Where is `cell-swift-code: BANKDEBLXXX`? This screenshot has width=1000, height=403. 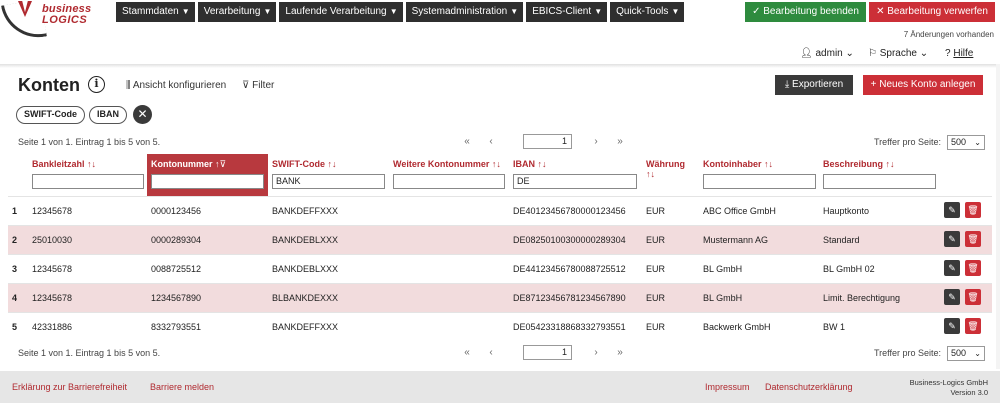 cell-swift-code: BANKDEBLXXX is located at coordinates (305, 269).